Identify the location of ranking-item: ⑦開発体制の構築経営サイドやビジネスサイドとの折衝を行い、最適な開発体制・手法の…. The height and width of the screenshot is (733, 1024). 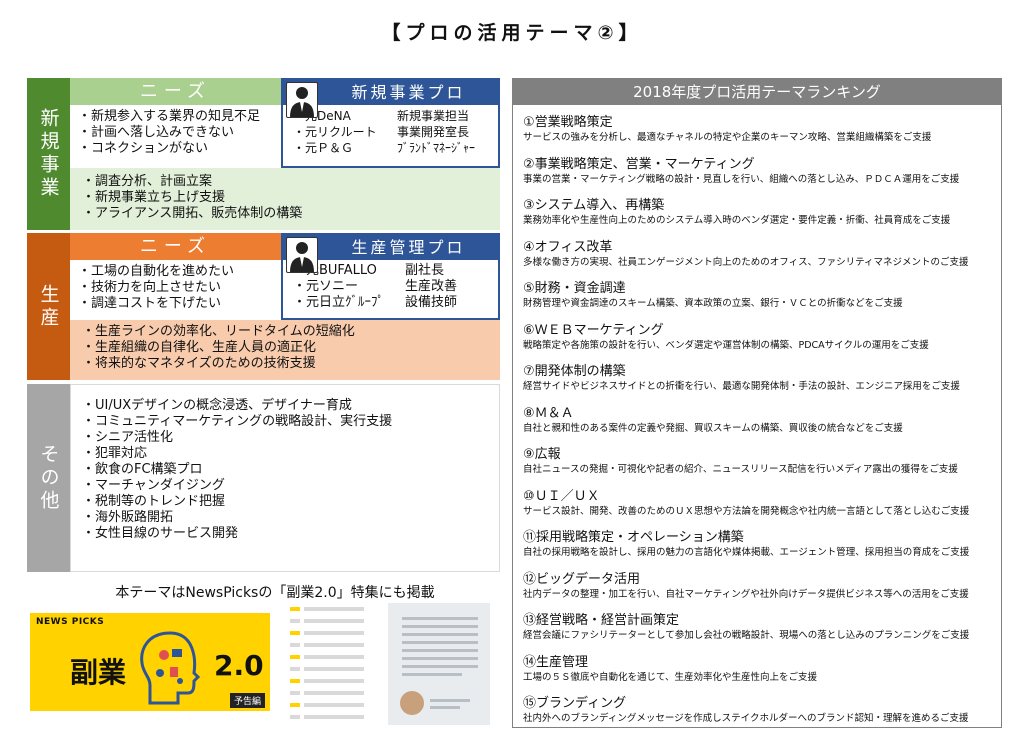
(763, 378).